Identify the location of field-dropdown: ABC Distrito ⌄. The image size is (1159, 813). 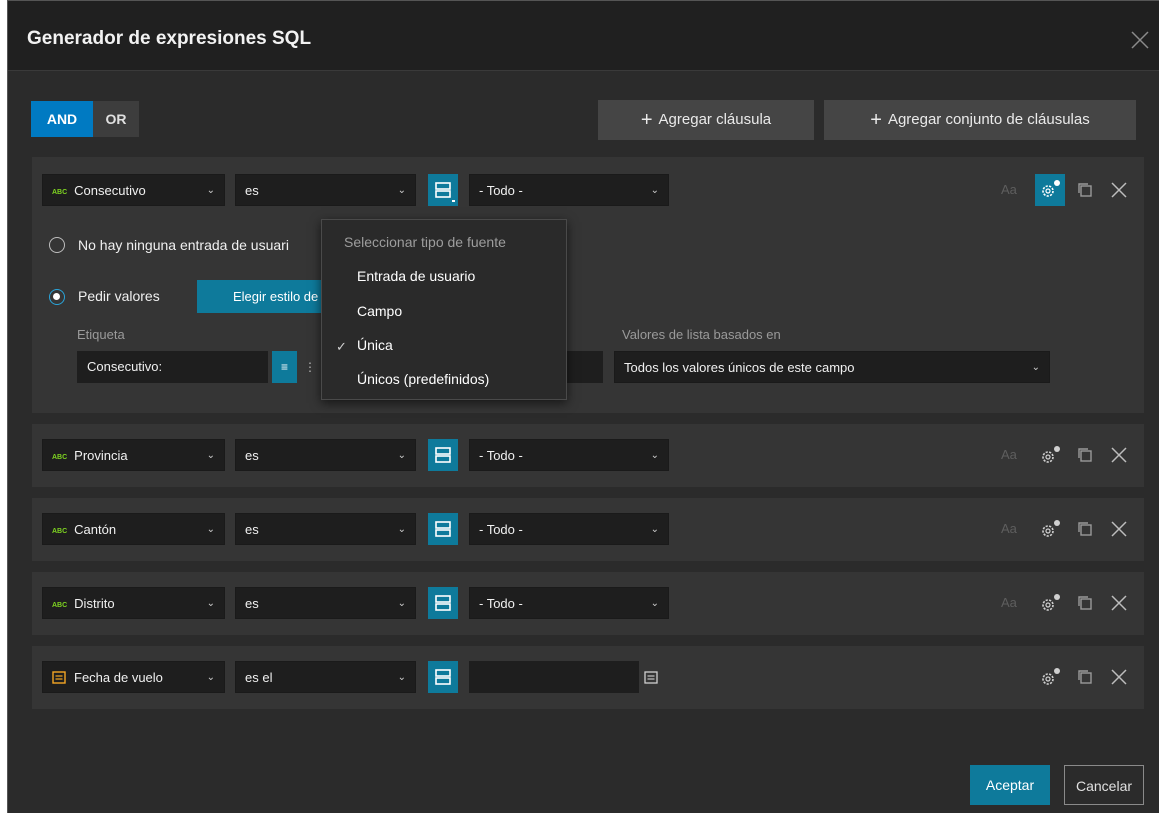
(133, 603).